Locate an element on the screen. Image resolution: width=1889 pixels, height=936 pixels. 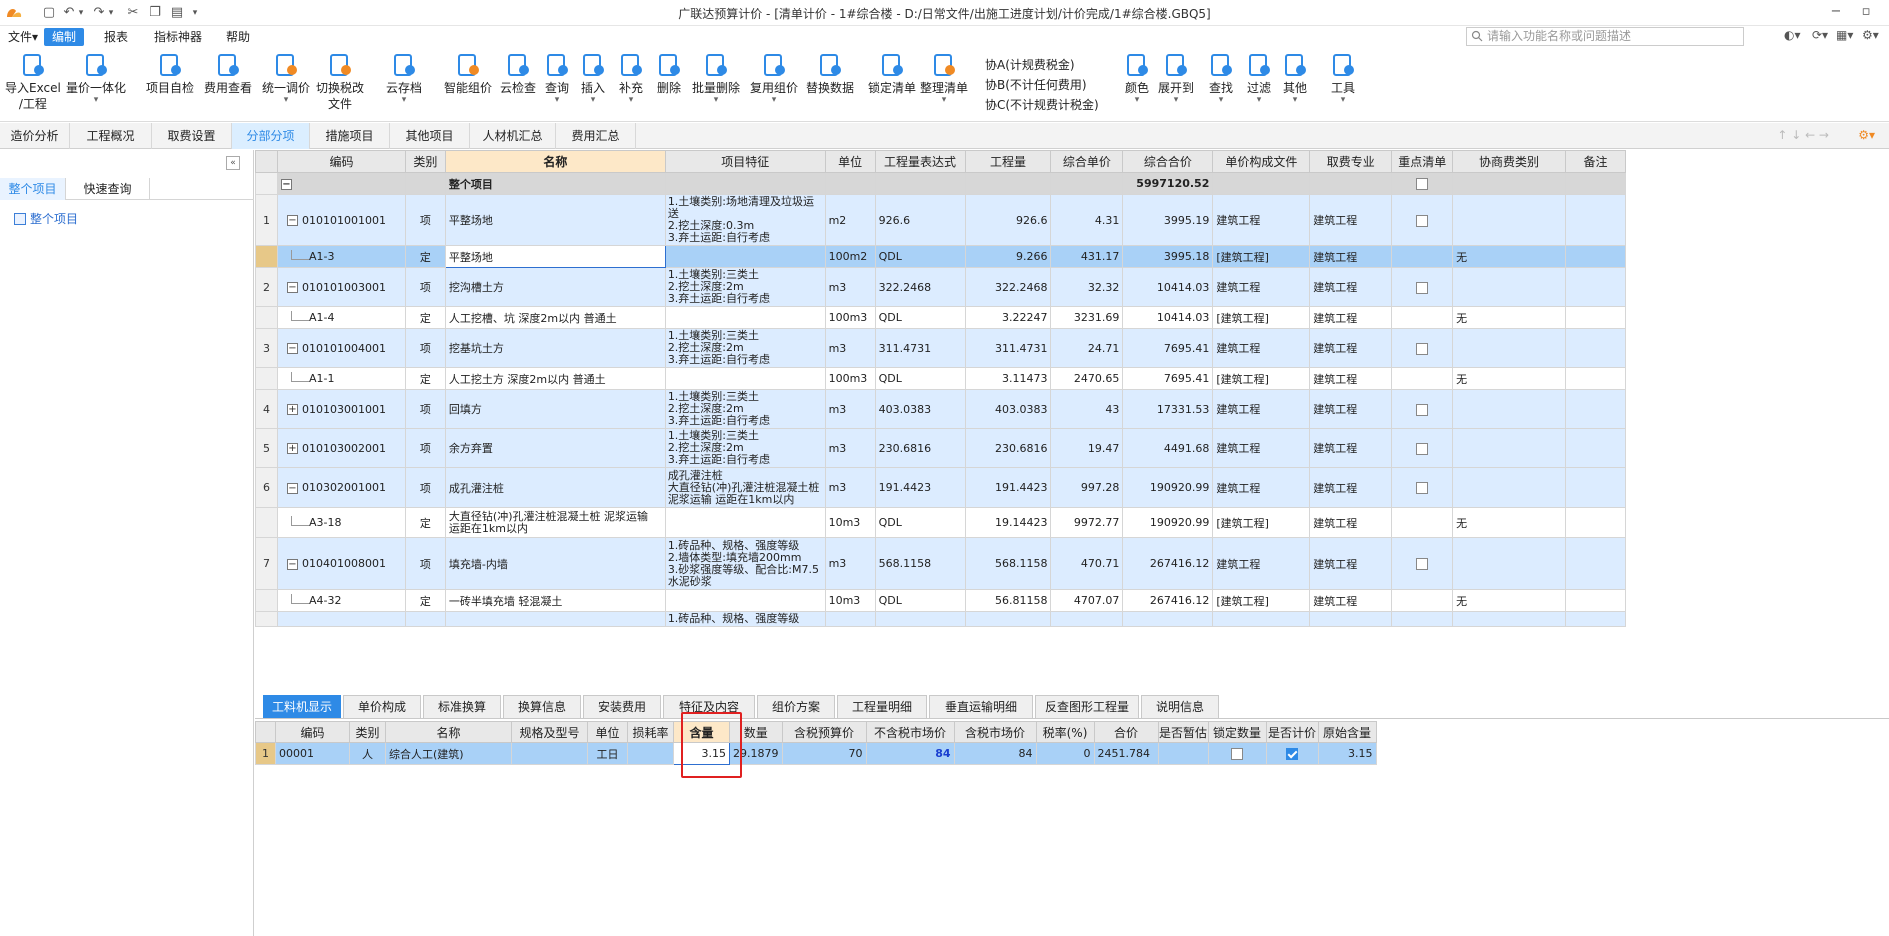
column-header: 单价构成文件 is located at coordinates (1261, 161).